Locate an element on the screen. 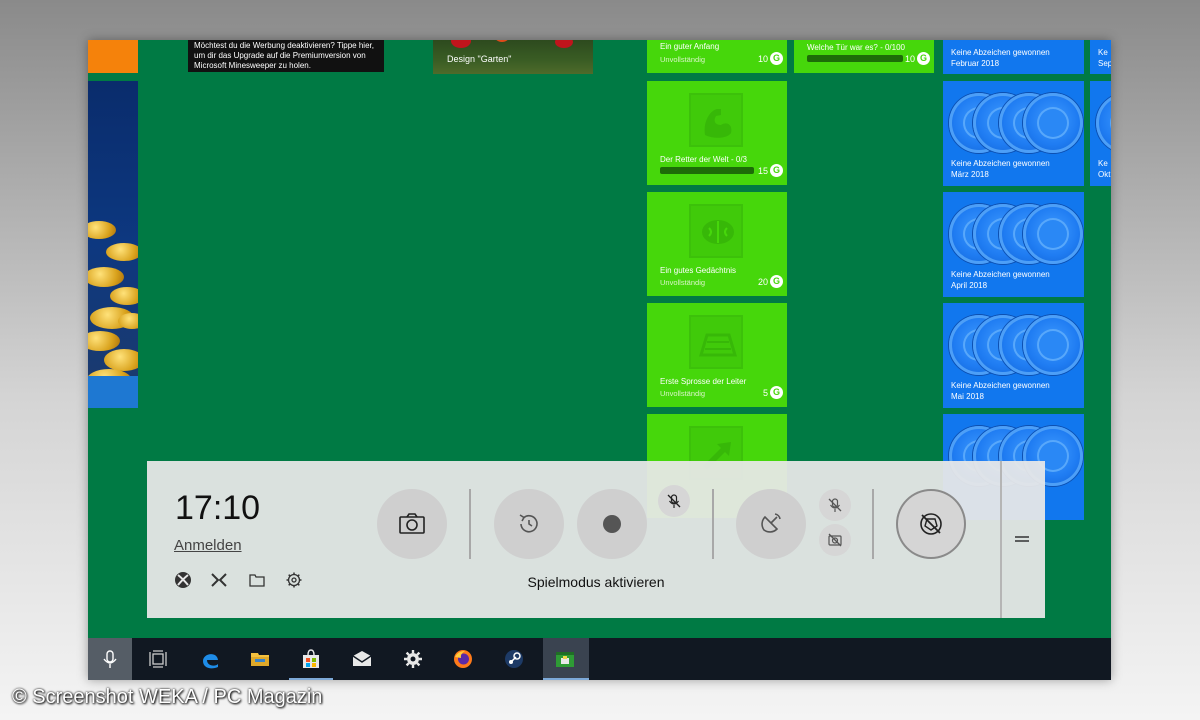 This screenshot has height=720, width=1200. record-last-button is located at coordinates (529, 524).